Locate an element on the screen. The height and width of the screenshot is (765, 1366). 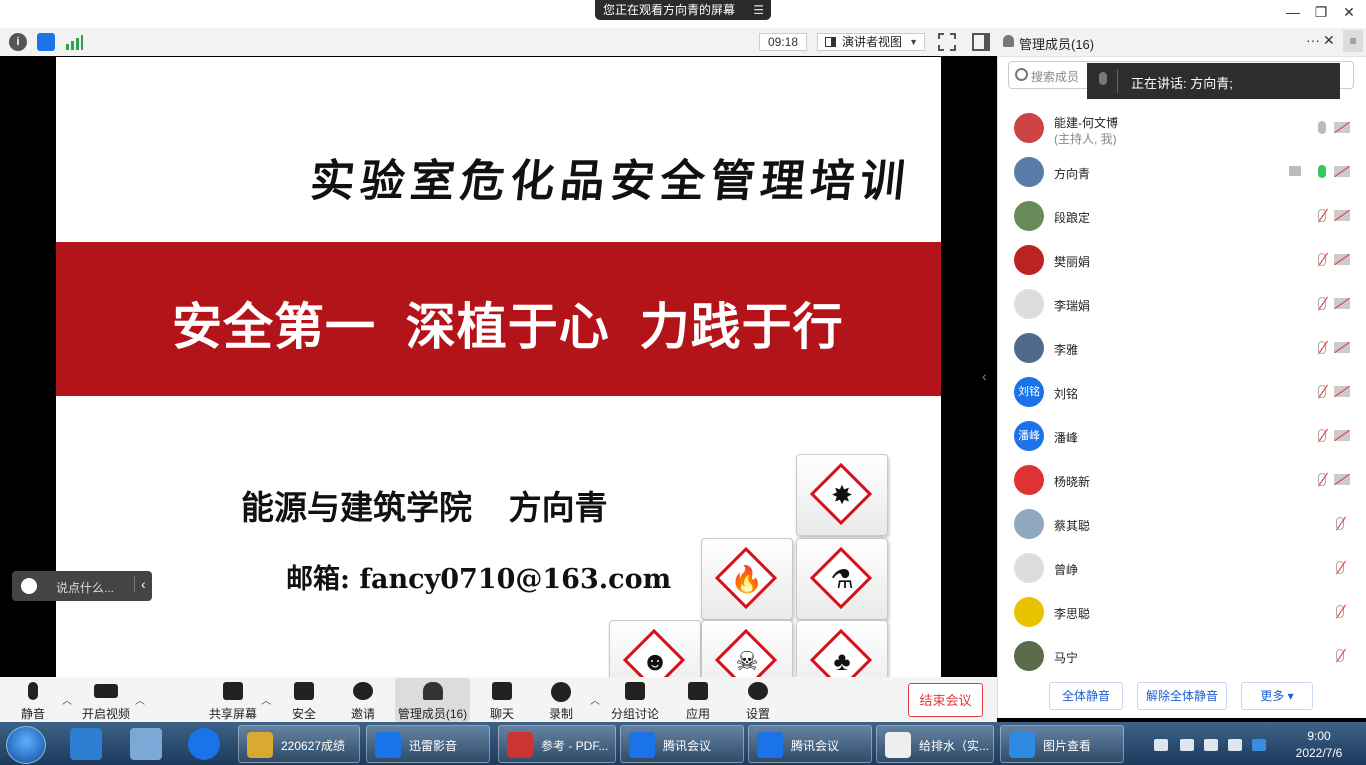
video-off-icon is located at coordinates (106, 691).